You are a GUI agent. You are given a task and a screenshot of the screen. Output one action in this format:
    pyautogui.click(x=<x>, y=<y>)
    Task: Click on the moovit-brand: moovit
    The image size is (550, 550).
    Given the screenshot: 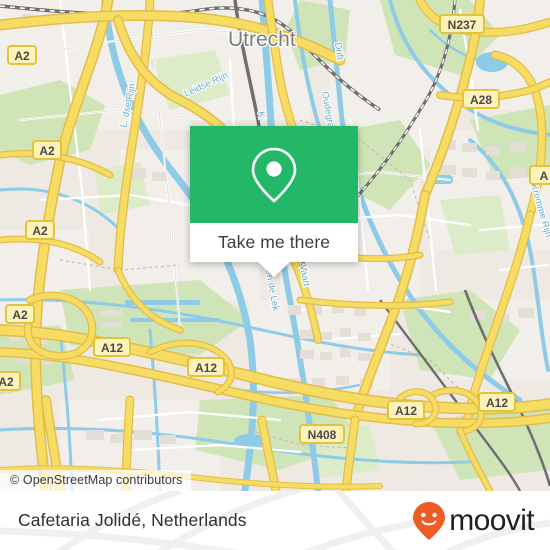 What is the action you would take?
    pyautogui.click(x=473, y=521)
    